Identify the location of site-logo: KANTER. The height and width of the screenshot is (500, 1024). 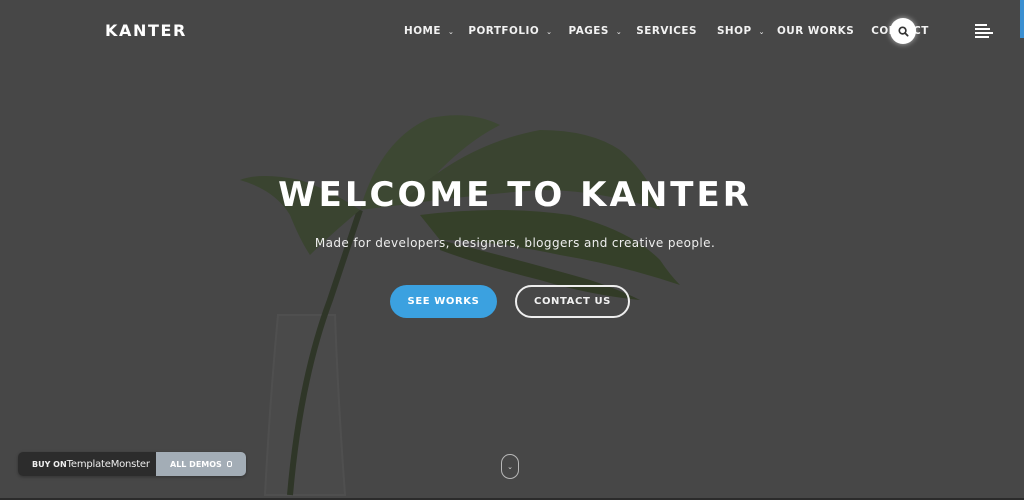
(146, 30).